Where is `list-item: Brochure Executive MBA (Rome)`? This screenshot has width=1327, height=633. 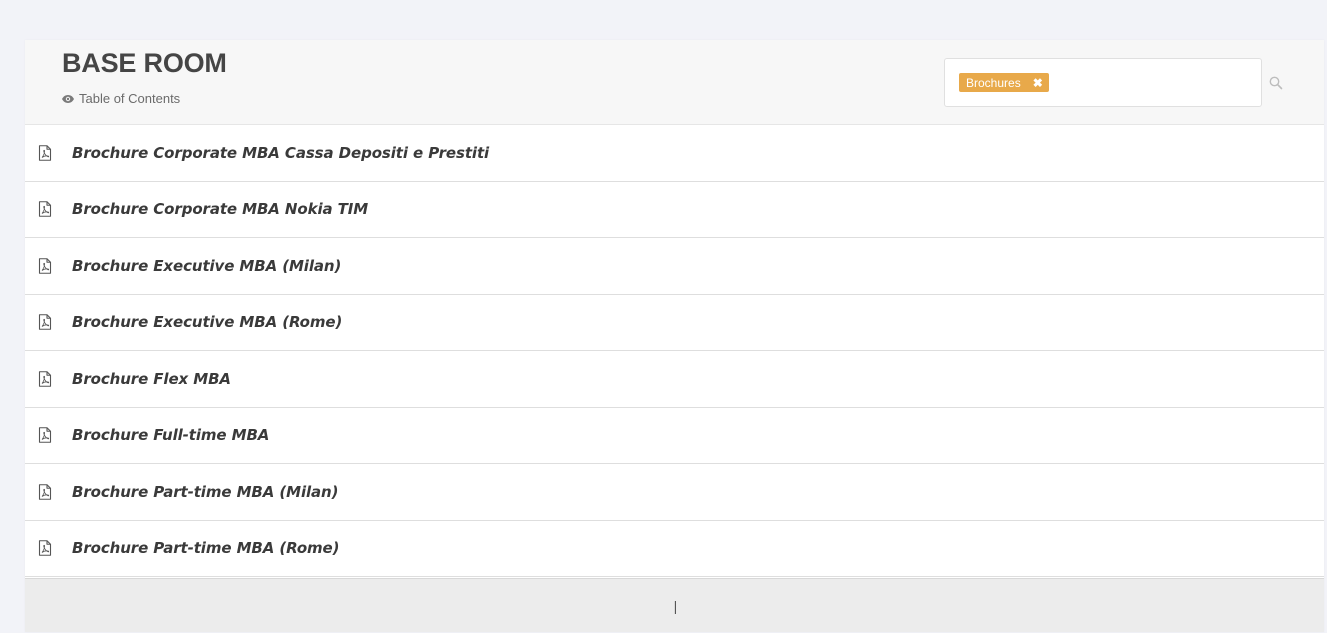 list-item: Brochure Executive MBA (Rome) is located at coordinates (674, 323).